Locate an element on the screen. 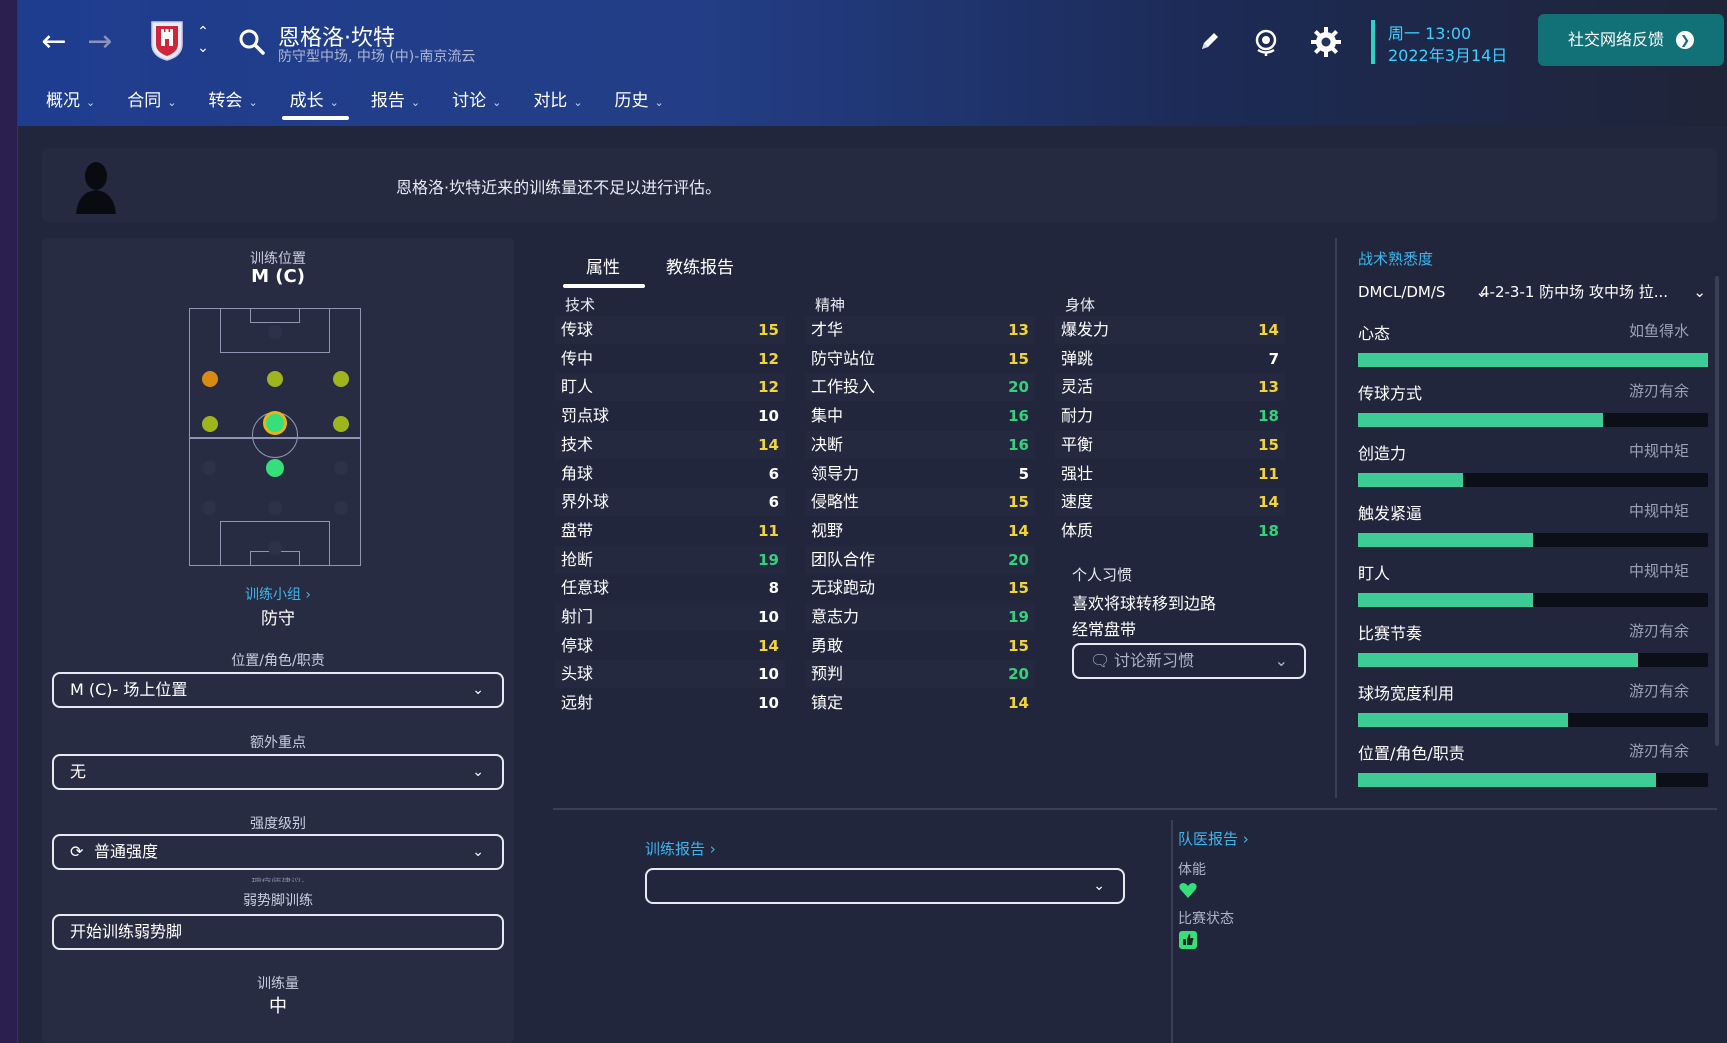 The height and width of the screenshot is (1043, 1727). attribute-value: 8 is located at coordinates (773, 588).